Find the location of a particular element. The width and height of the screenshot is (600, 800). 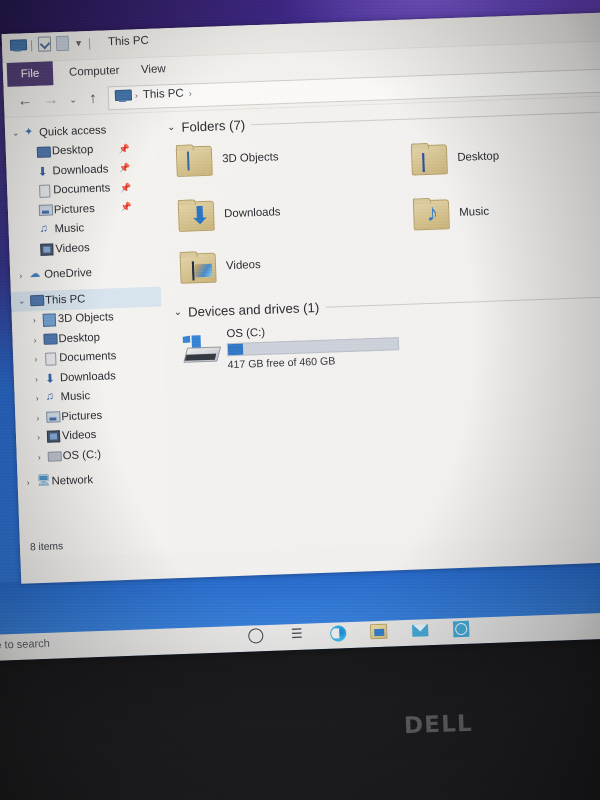

downloads-icon: ⬇ is located at coordinates (42, 171).